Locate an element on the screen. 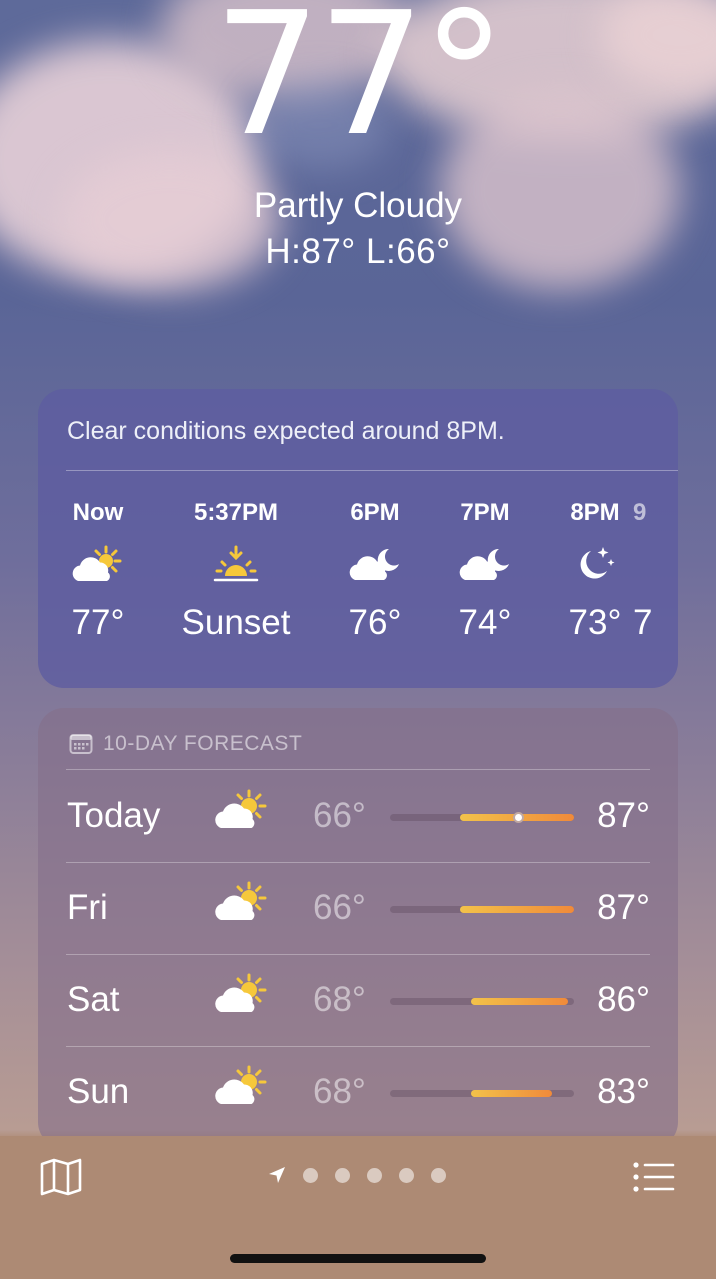 The image size is (716, 1279). map-icon is located at coordinates (61, 1177).